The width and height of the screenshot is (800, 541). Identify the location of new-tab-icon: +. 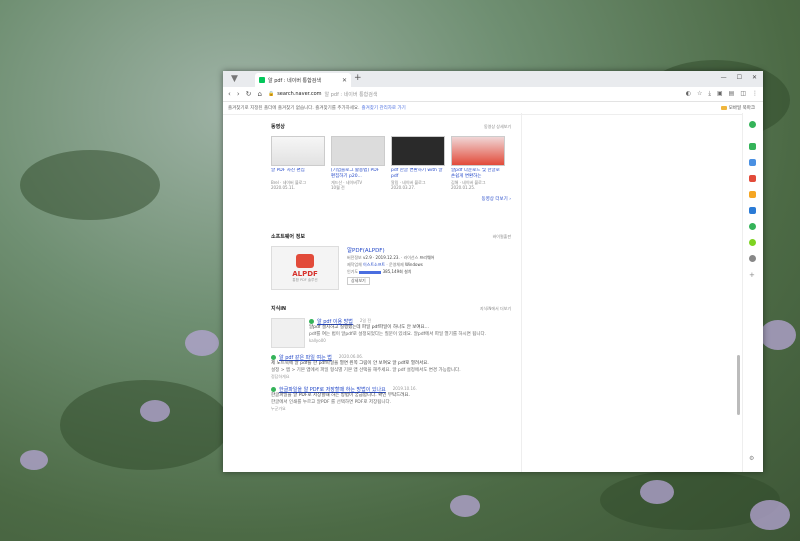
(358, 78).